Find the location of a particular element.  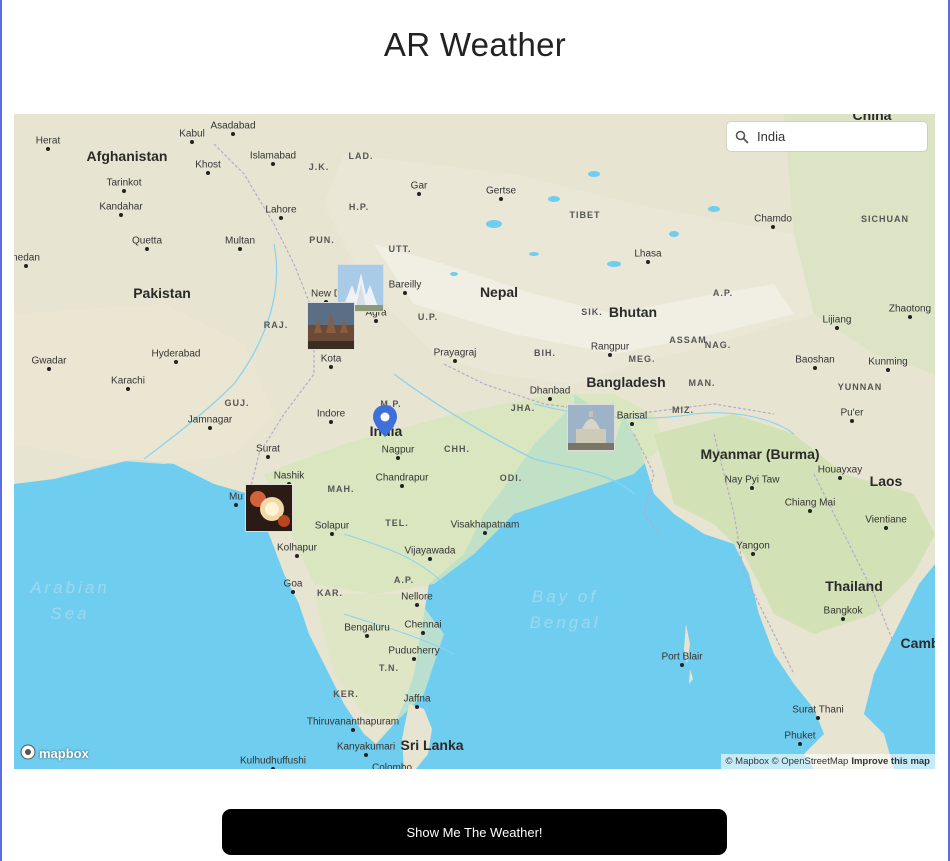

show-weather-button: Show Me The Weather! is located at coordinates (474, 832).